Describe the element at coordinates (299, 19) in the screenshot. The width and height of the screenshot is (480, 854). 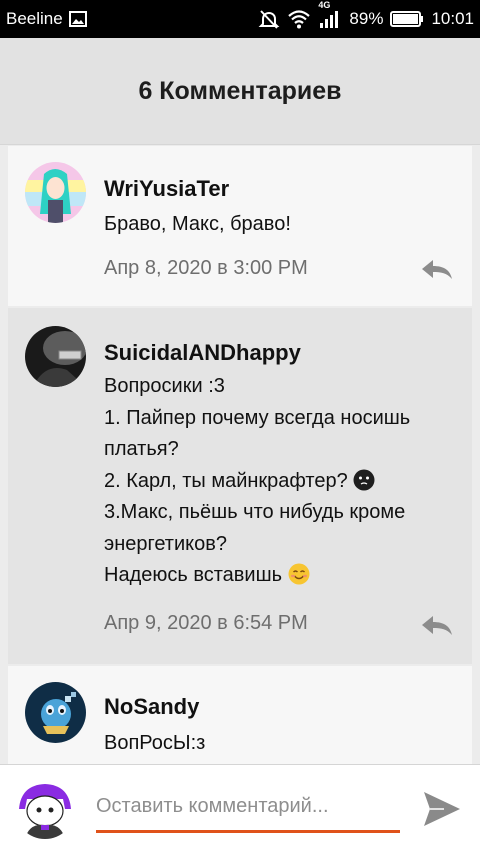
I see `wifi-icon` at that location.